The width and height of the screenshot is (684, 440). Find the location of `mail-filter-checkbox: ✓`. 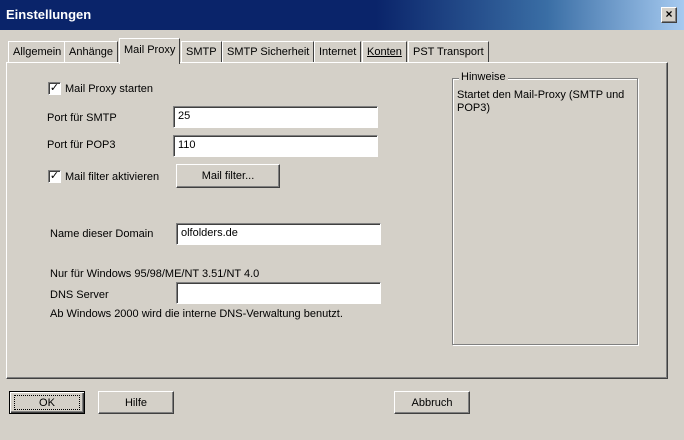

mail-filter-checkbox: ✓ is located at coordinates (54, 176).